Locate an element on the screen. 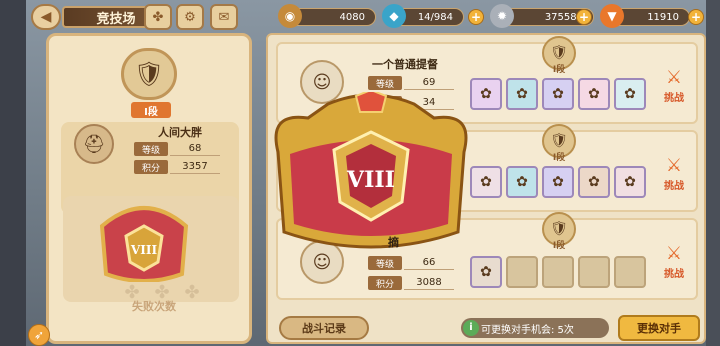 The image size is (720, 346). challenge-button-1: ⚔ 挑战 is located at coordinates (674, 86).